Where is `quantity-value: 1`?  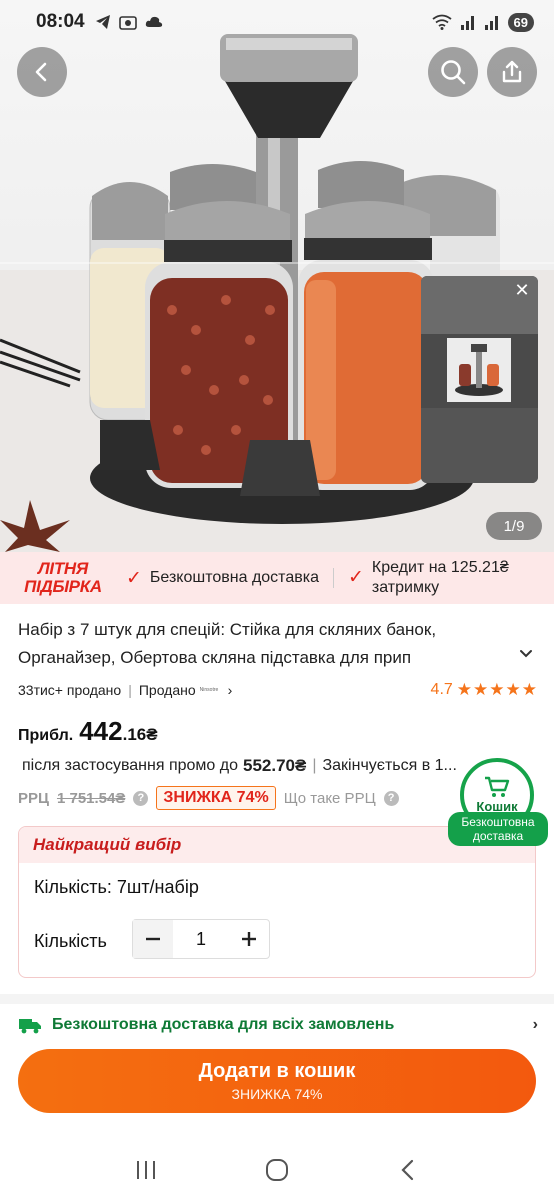 quantity-value: 1 is located at coordinates (201, 939).